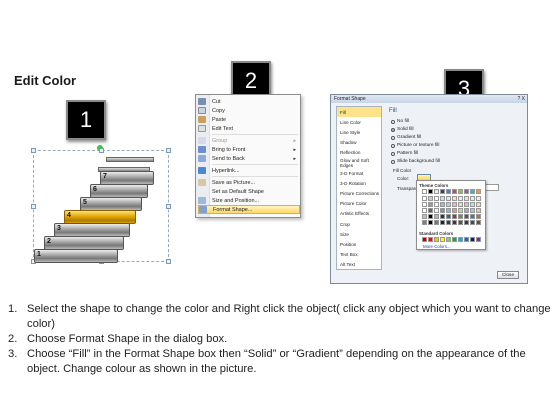 Image resolution: width=560 pixels, height=420 pixels. Describe the element at coordinates (359, 224) in the screenshot. I see `category-item: Crop` at that location.